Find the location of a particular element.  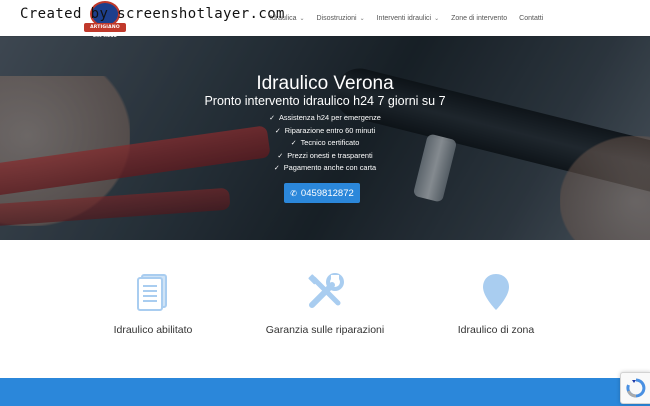

feature-text: Riparazione entro 60 minuti is located at coordinates (330, 130).